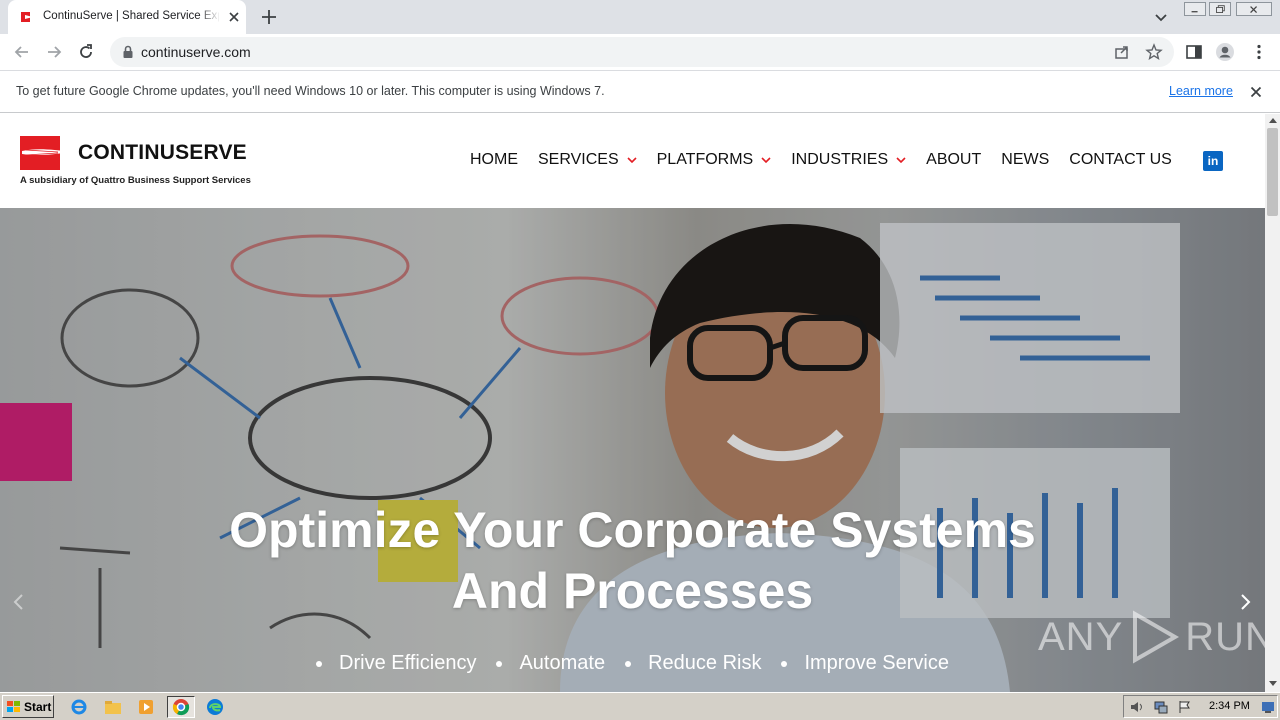 The width and height of the screenshot is (1280, 720). What do you see at coordinates (1268, 707) in the screenshot?
I see `show-desktop-icon` at bounding box center [1268, 707].